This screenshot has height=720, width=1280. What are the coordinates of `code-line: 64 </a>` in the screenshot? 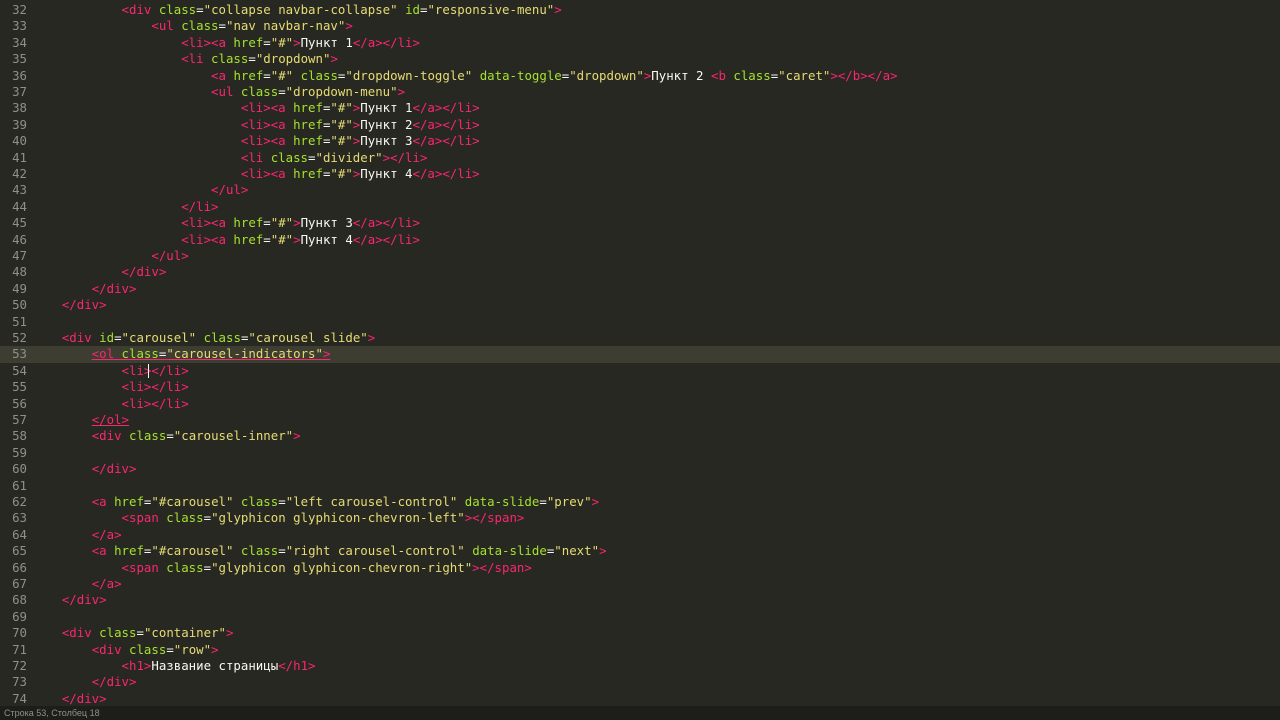 It's located at (640, 535).